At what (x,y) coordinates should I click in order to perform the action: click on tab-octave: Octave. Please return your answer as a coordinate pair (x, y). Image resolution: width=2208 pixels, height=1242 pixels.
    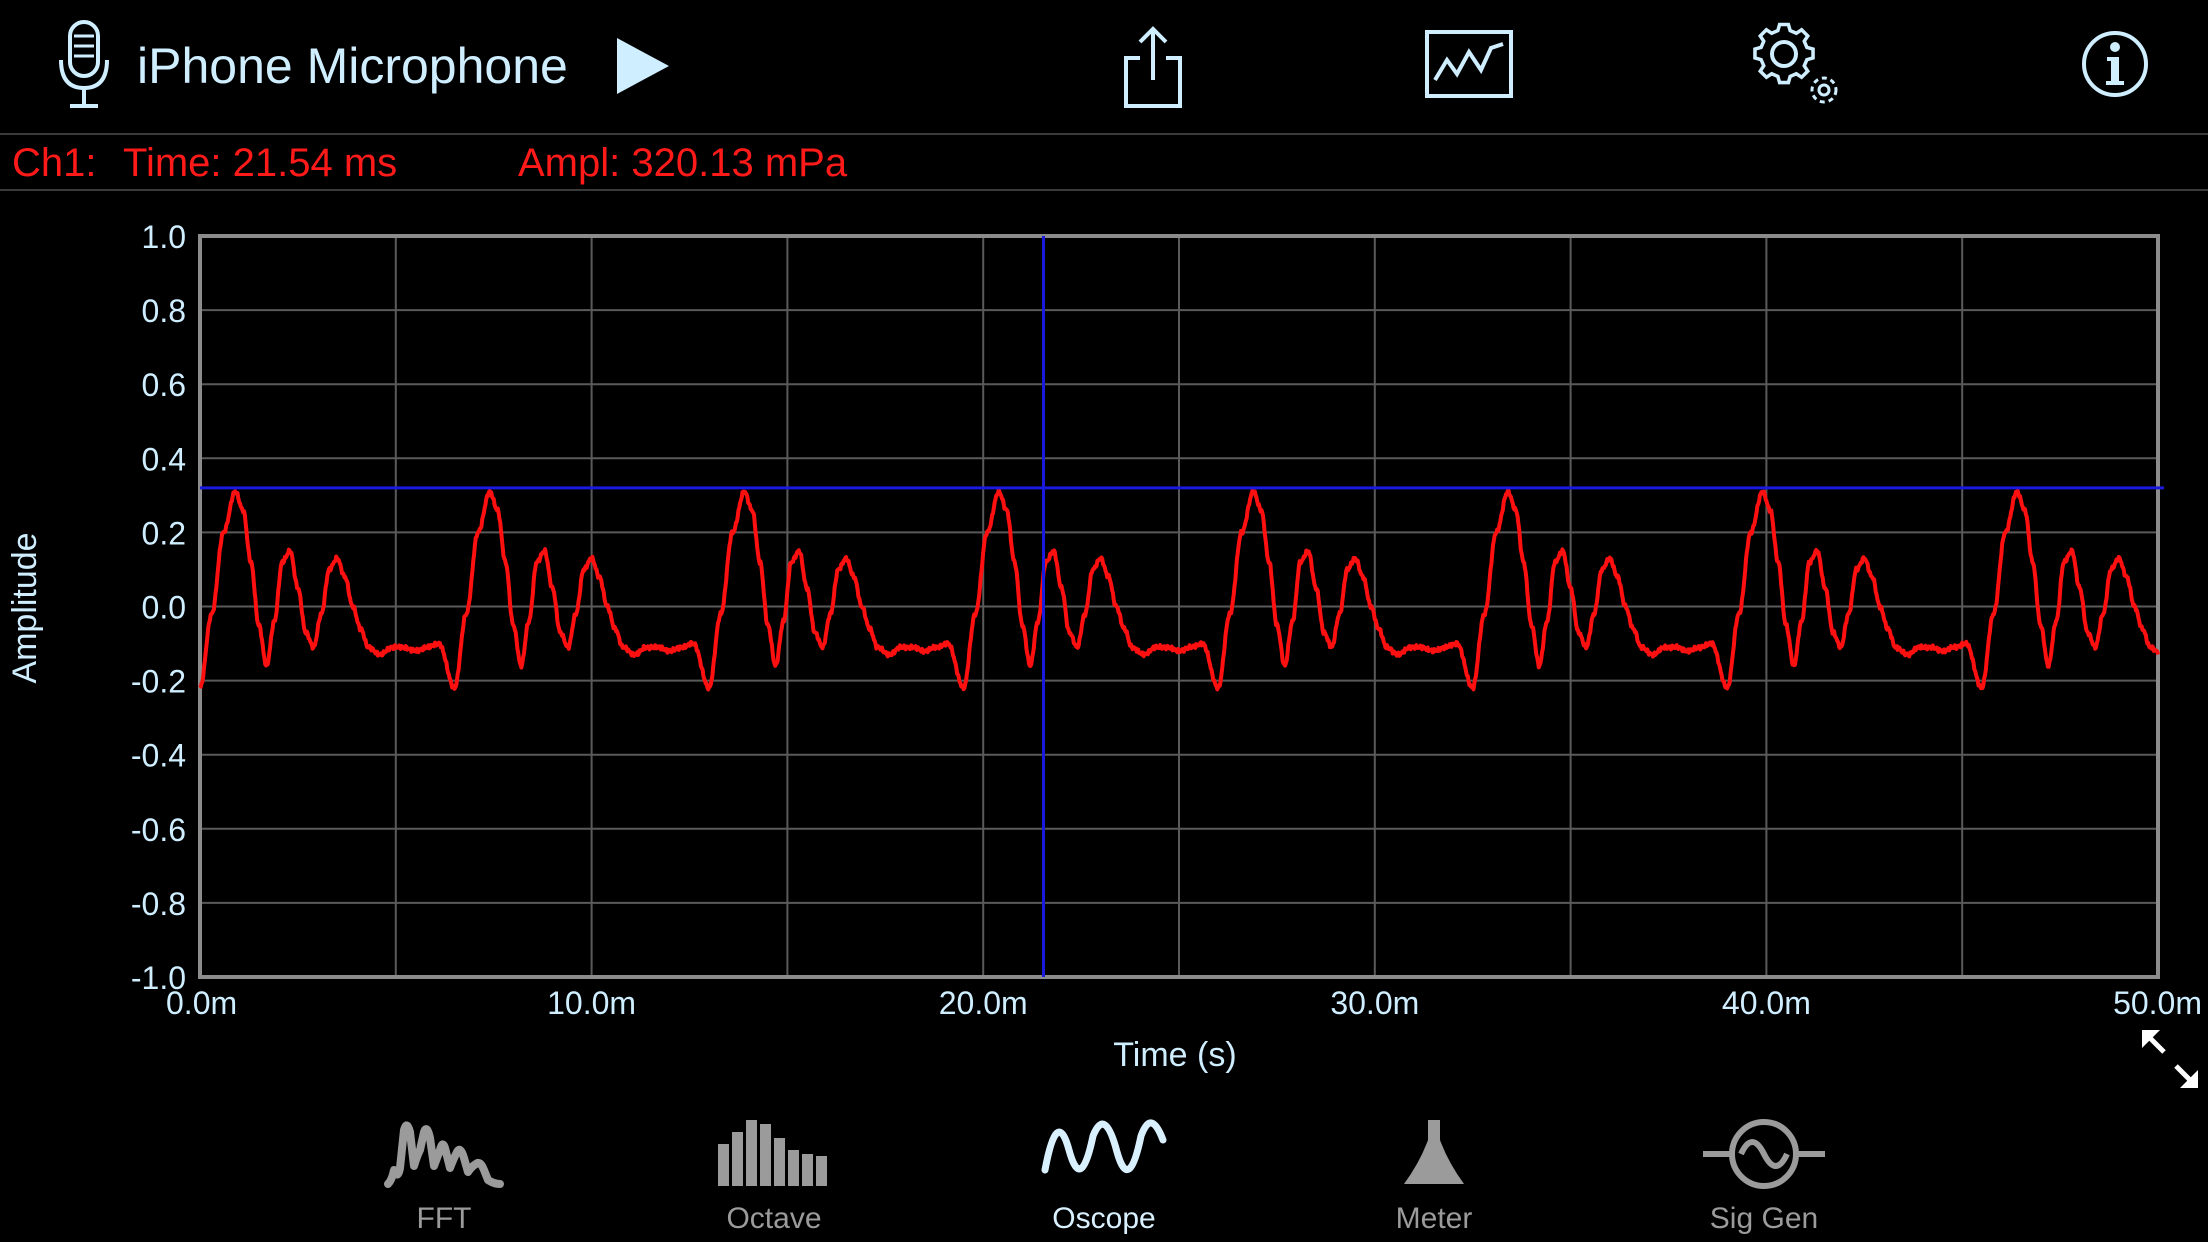
    Looking at the image, I should click on (774, 1176).